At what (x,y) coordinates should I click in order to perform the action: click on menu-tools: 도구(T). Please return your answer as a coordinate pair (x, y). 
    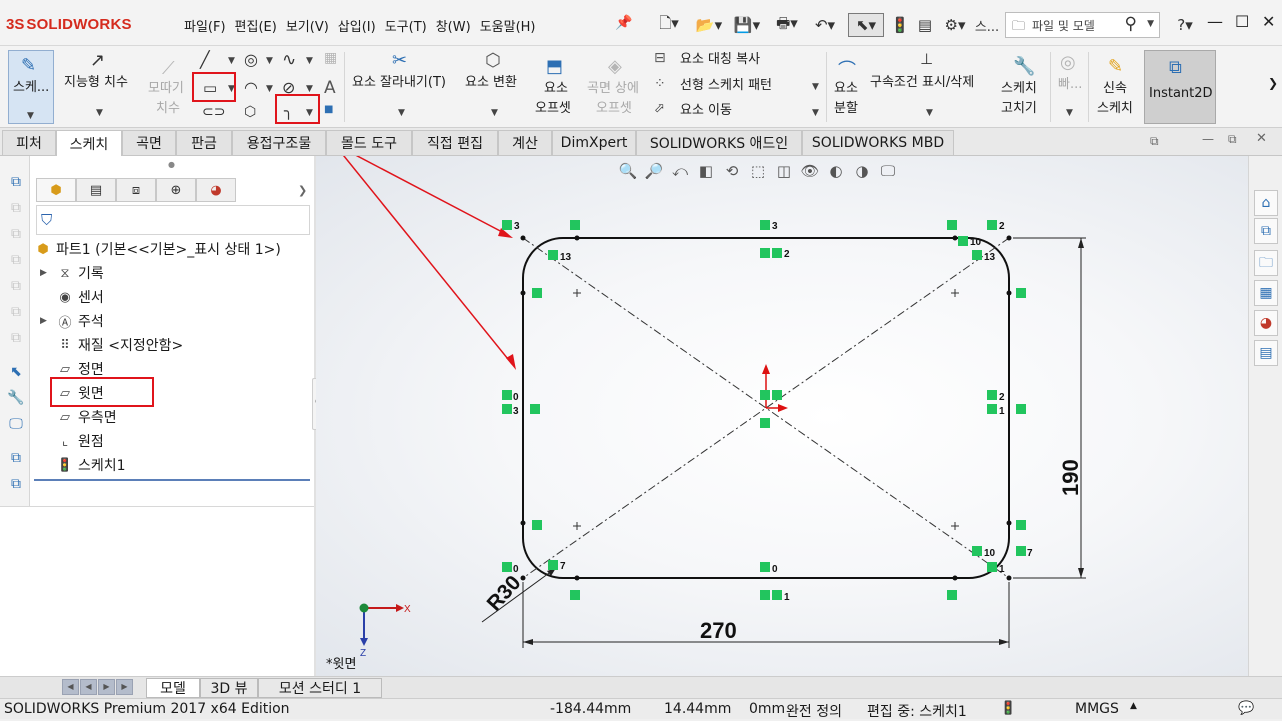
    Looking at the image, I should click on (410, 25).